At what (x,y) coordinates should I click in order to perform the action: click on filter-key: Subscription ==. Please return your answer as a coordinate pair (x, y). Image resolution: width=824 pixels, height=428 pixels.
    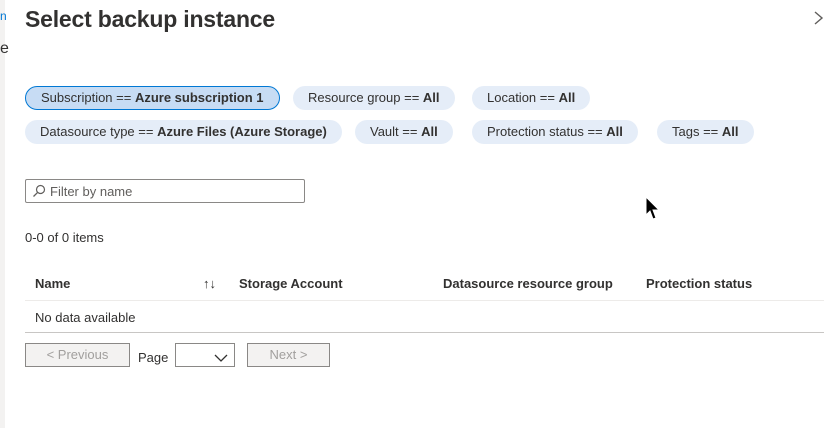
    Looking at the image, I should click on (88, 97).